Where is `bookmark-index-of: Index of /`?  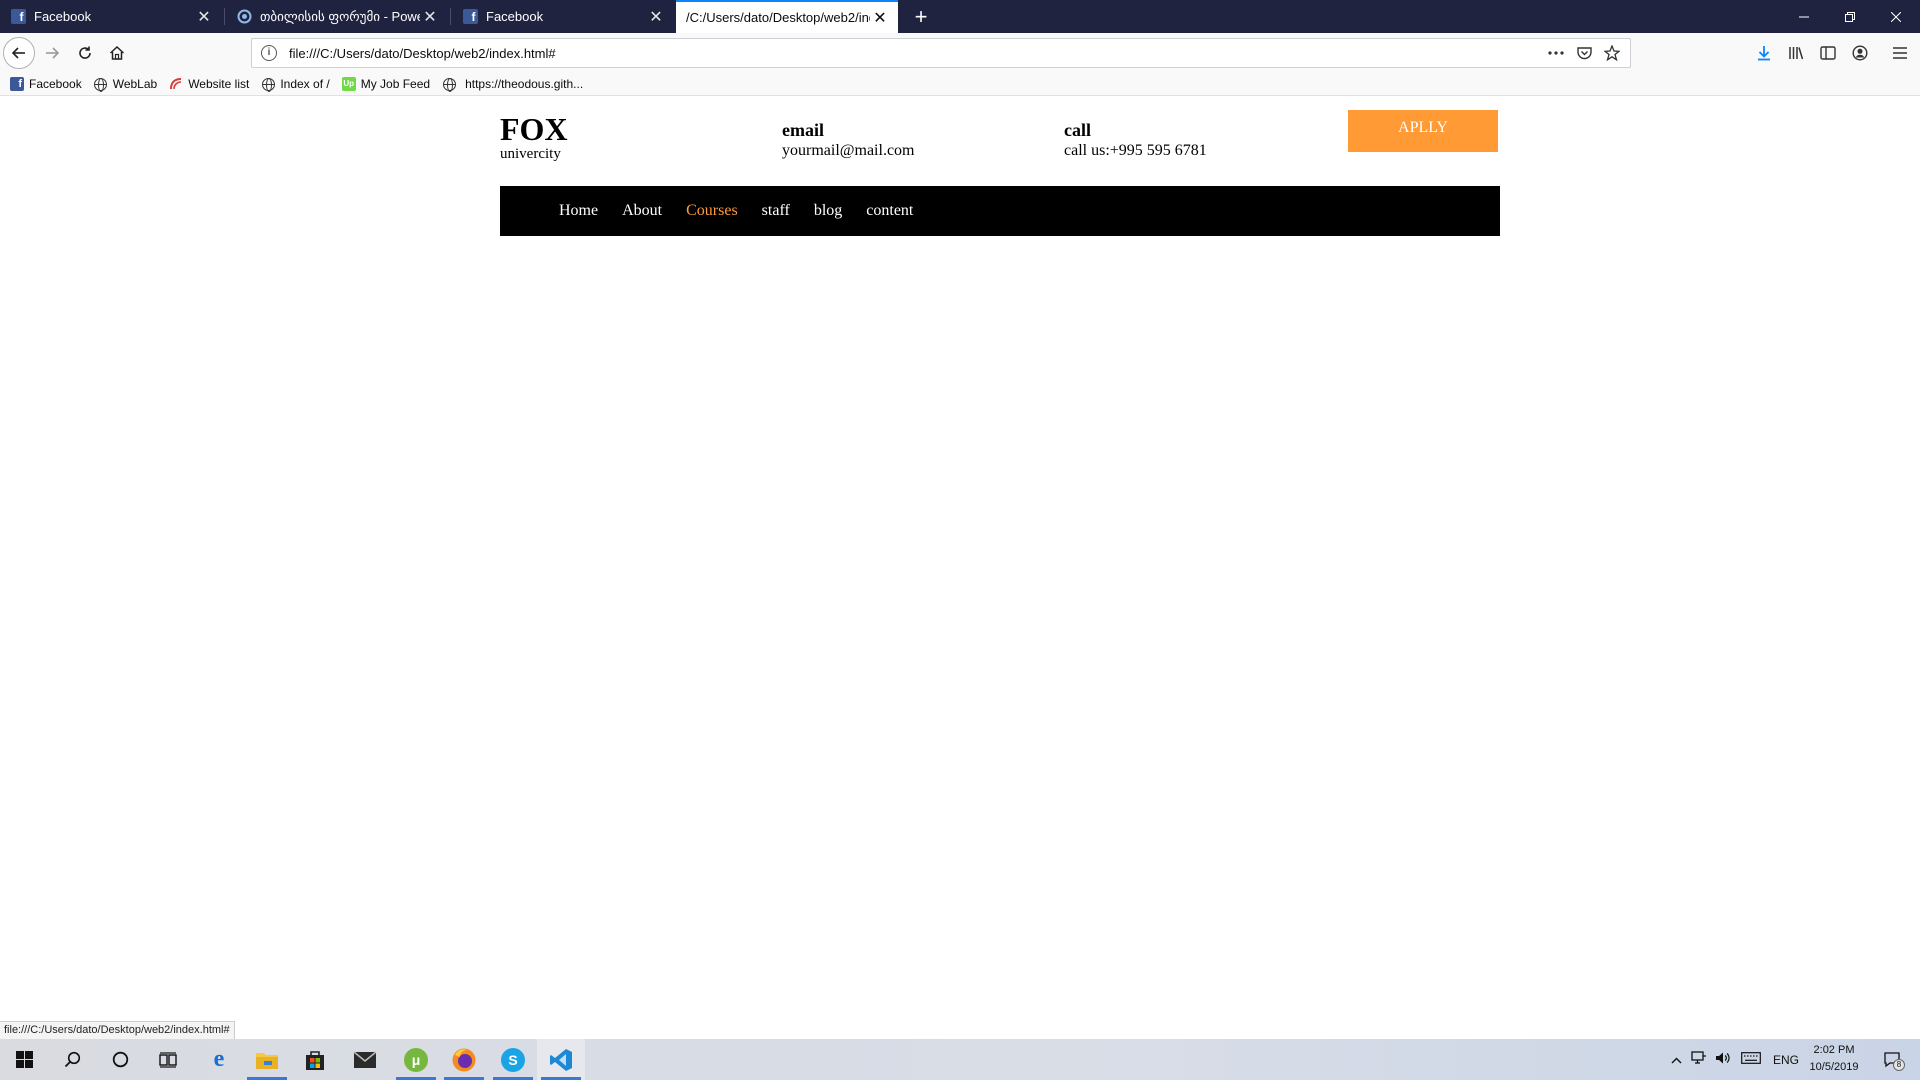 bookmark-index-of: Index of / is located at coordinates (295, 84).